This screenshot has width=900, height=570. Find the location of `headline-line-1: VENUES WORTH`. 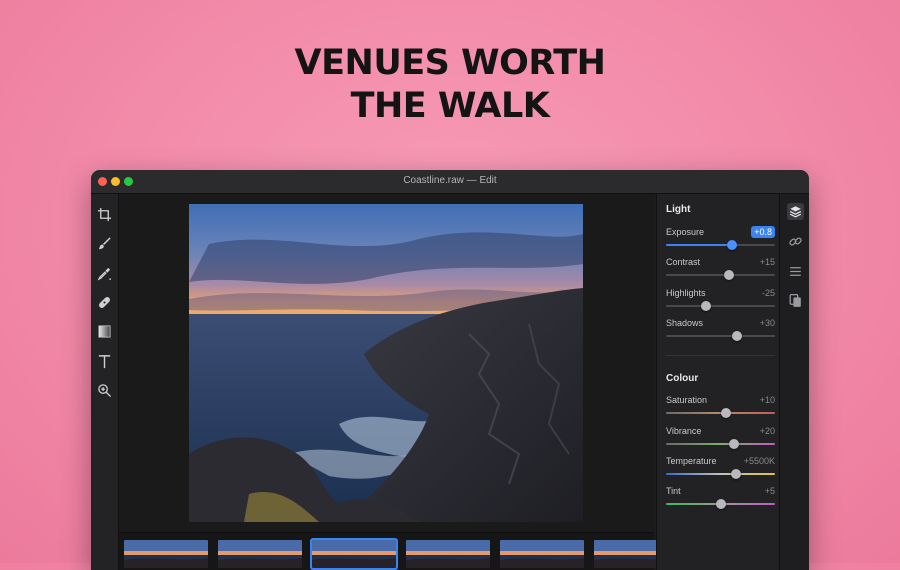

headline-line-1: VENUES WORTH is located at coordinates (450, 63).